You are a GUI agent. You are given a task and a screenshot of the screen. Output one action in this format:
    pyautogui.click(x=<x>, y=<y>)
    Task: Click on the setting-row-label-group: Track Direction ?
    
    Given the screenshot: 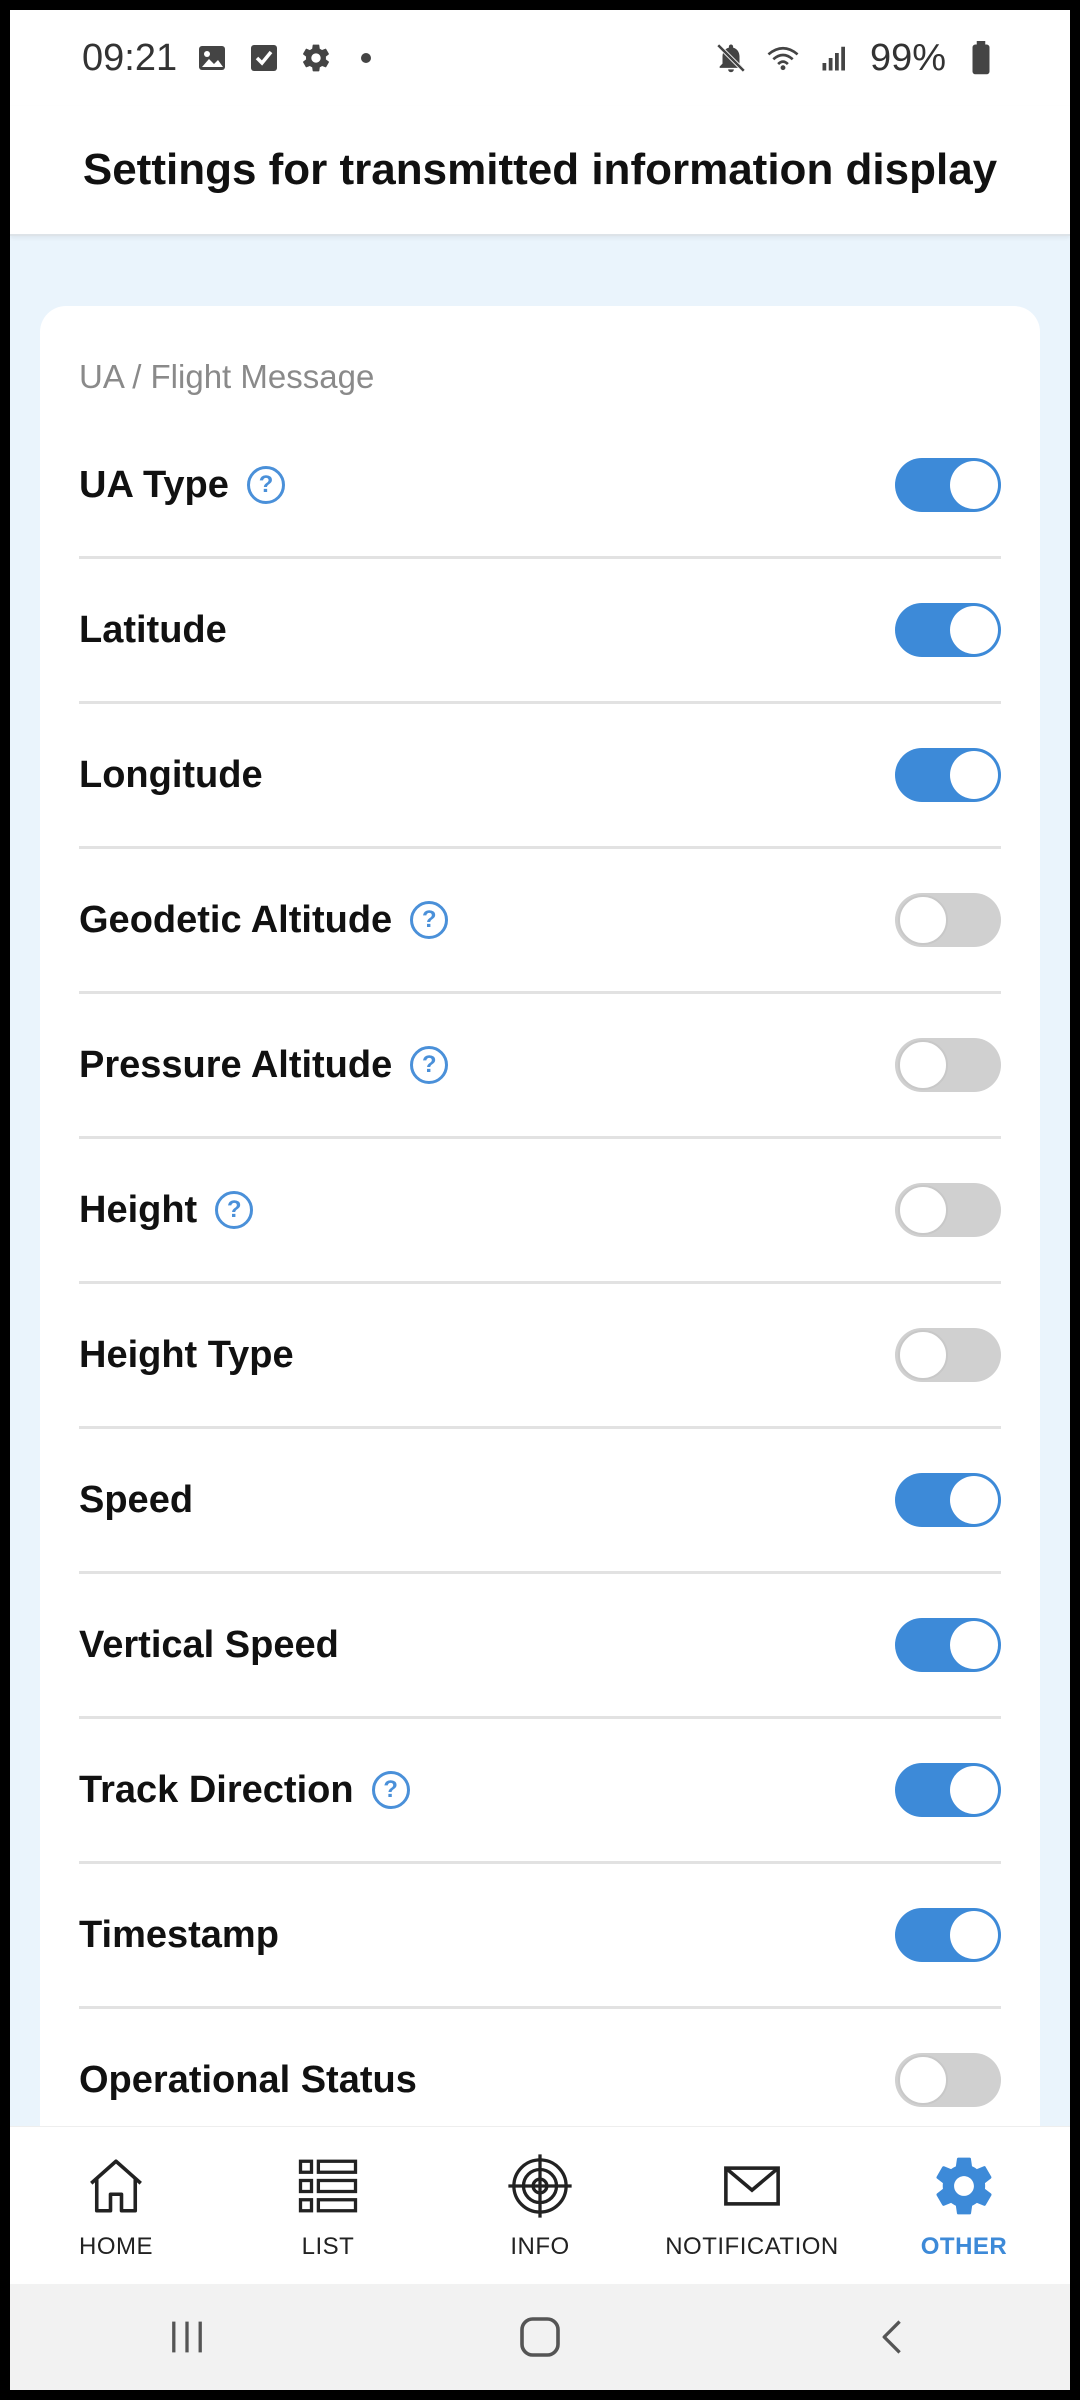 What is the action you would take?
    pyautogui.click(x=244, y=1790)
    